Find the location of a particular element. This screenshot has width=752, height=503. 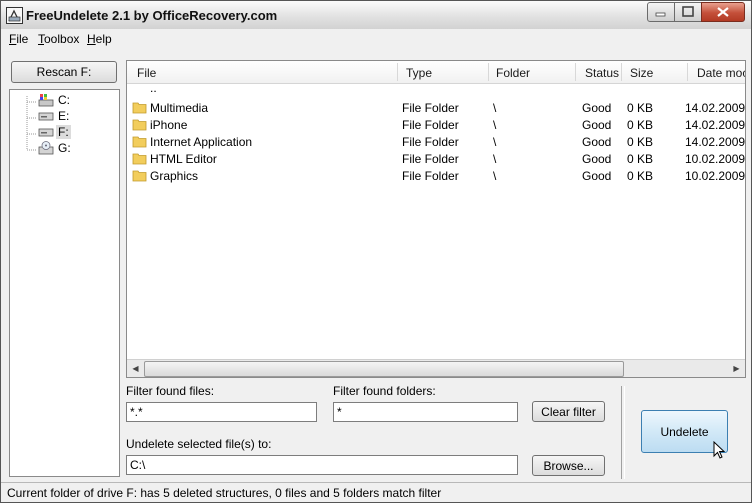

maximize-button is located at coordinates (688, 12).